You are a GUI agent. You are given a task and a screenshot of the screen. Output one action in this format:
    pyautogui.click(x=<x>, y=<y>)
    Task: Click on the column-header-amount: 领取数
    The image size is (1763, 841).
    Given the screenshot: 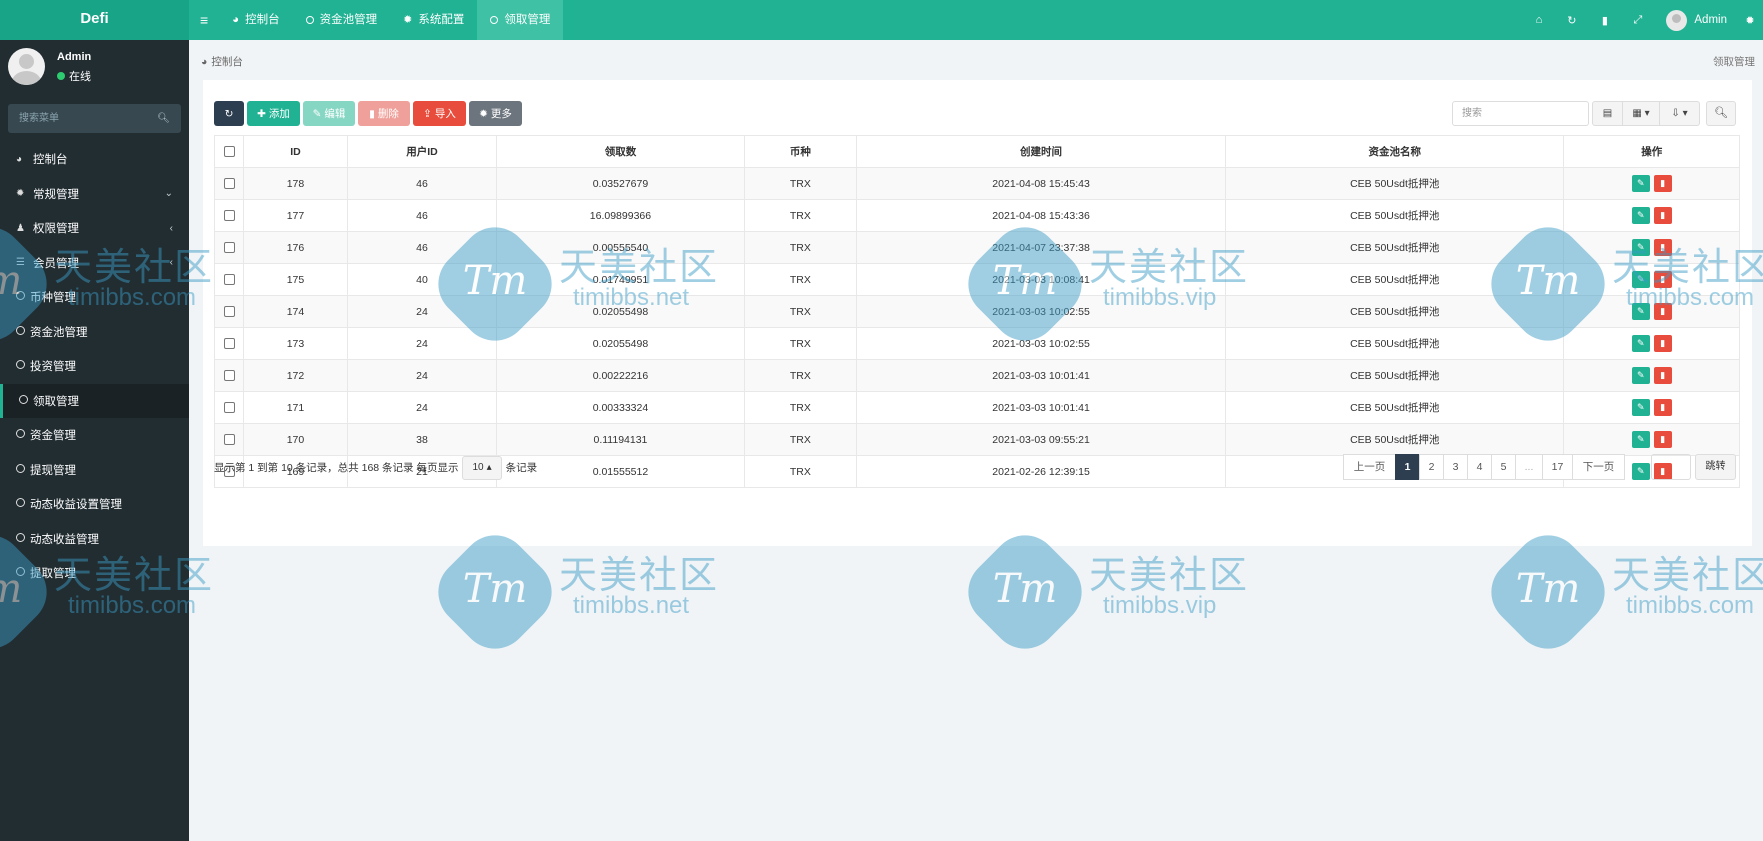 What is the action you would take?
    pyautogui.click(x=620, y=151)
    